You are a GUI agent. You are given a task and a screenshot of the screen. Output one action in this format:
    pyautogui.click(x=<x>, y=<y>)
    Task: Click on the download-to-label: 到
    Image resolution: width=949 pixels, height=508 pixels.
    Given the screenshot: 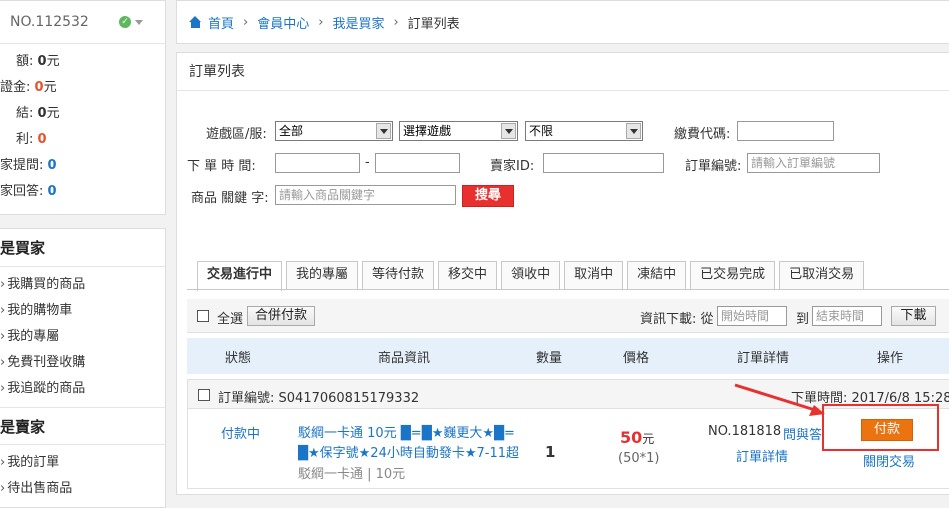 What is the action you would take?
    pyautogui.click(x=803, y=319)
    